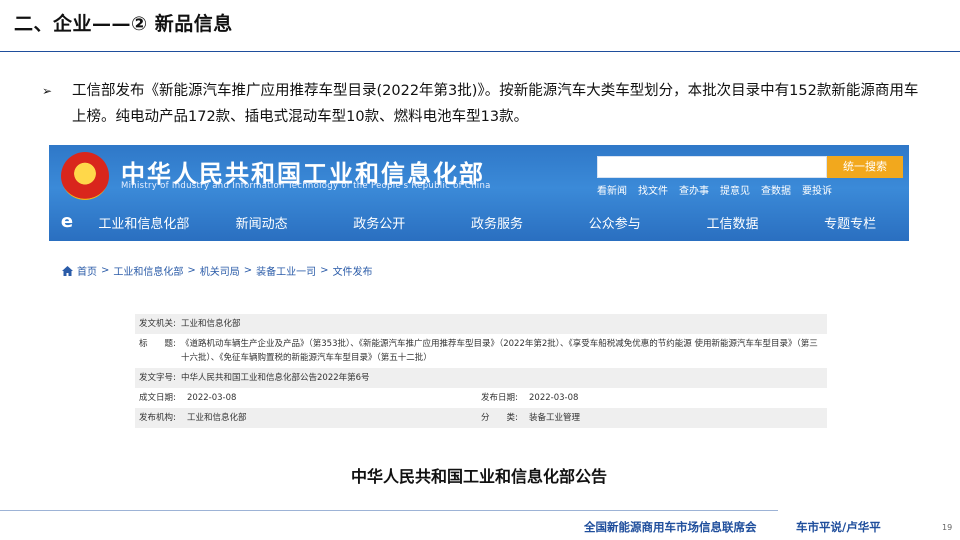 The width and height of the screenshot is (960, 540). Describe the element at coordinates (148, 270) in the screenshot. I see `breadcrumb-miit: 工业和信息化部` at that location.